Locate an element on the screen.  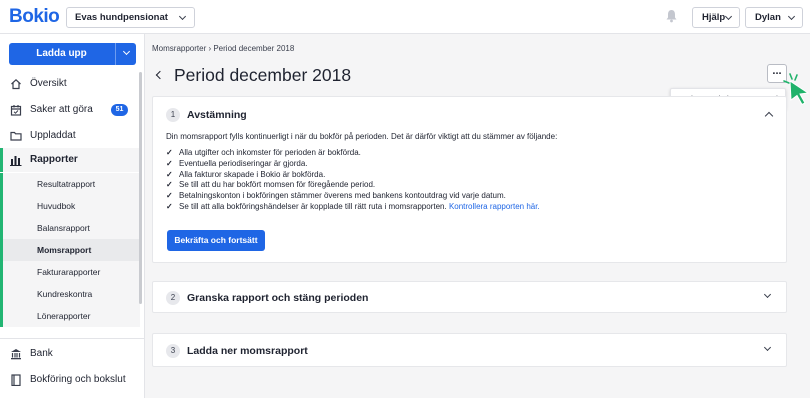
sidebar-subitem-lonerapporter: Lönerapporter is located at coordinates (70, 316).